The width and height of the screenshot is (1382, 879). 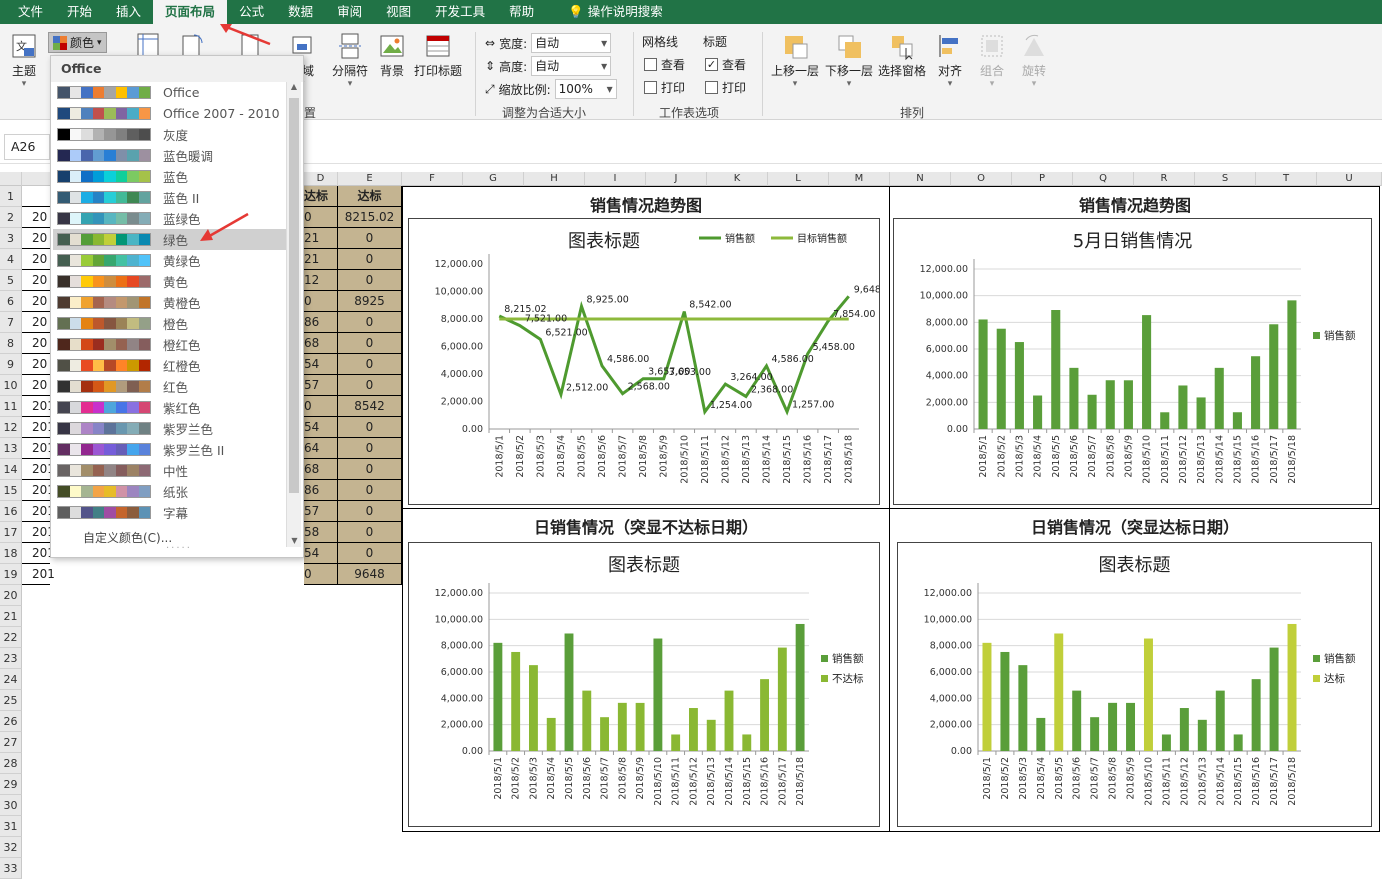 What do you see at coordinates (11, 868) in the screenshot?
I see `row-header: 33` at bounding box center [11, 868].